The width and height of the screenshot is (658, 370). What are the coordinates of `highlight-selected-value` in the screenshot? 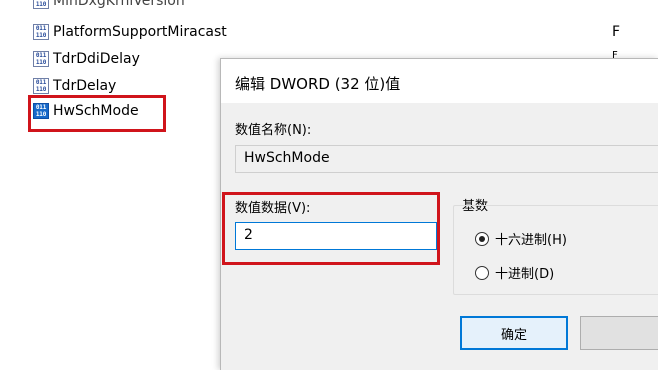 It's located at (97, 113).